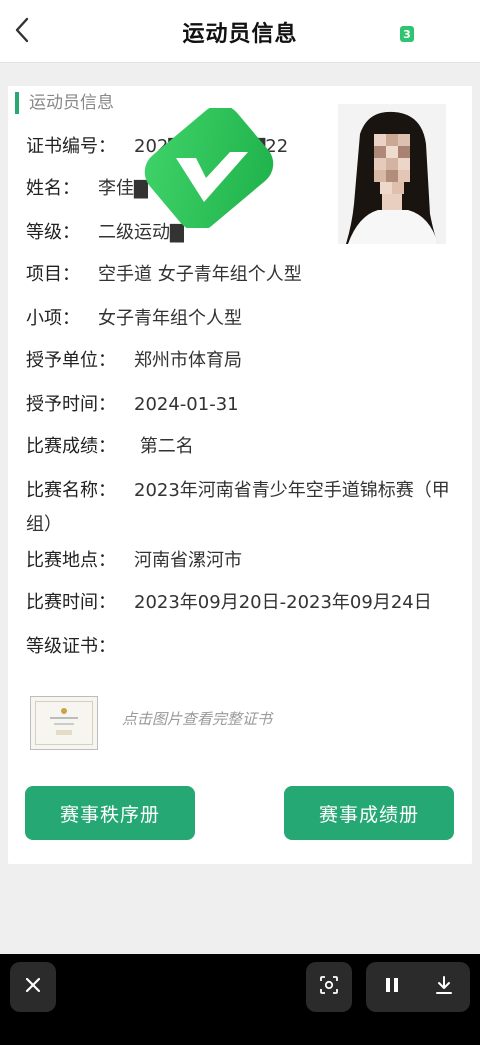  I want to click on verified-check-icon, so click(209, 168).